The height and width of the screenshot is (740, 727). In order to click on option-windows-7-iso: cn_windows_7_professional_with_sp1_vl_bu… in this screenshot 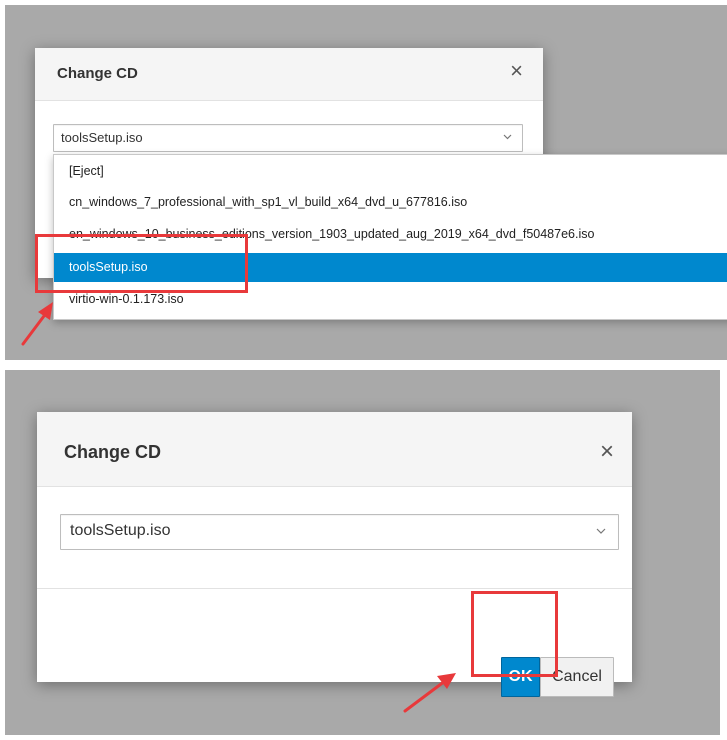, I will do `click(390, 202)`.